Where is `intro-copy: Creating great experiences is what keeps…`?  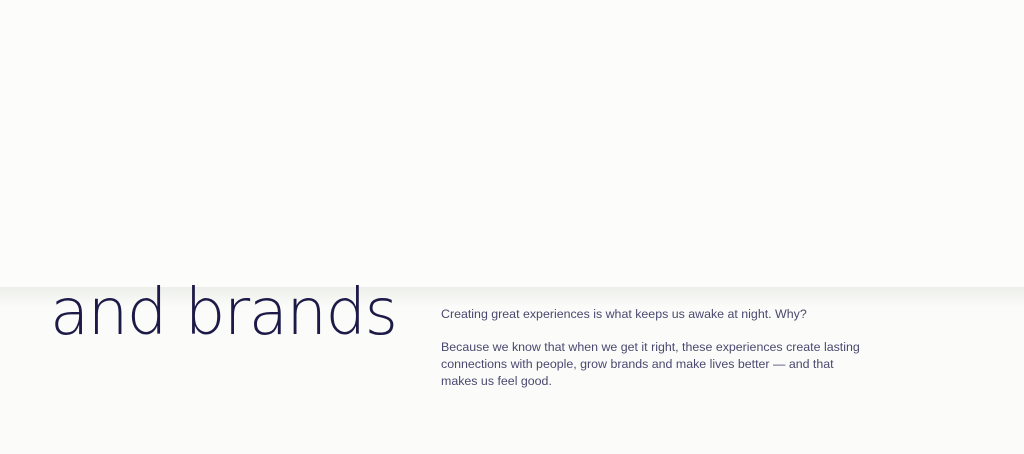
intro-copy: Creating great experiences is what keeps… is located at coordinates (655, 348).